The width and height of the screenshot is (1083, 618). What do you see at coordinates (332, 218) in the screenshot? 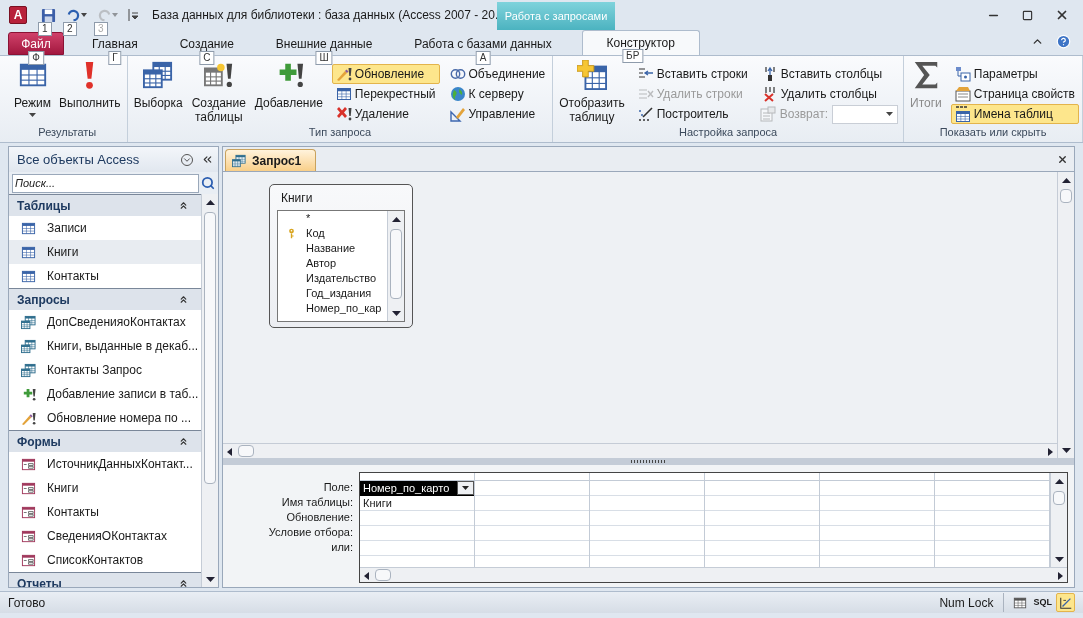
I see `field-item: *` at bounding box center [332, 218].